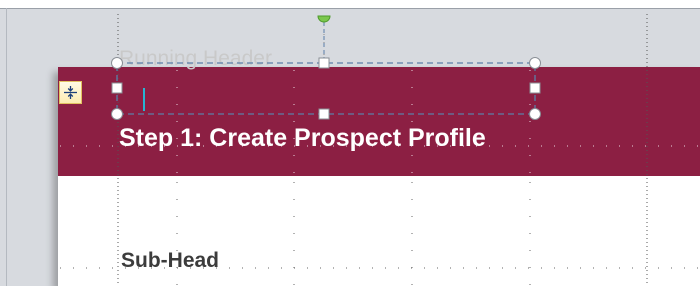  What do you see at coordinates (117, 63) in the screenshot?
I see `handle-top-left` at bounding box center [117, 63].